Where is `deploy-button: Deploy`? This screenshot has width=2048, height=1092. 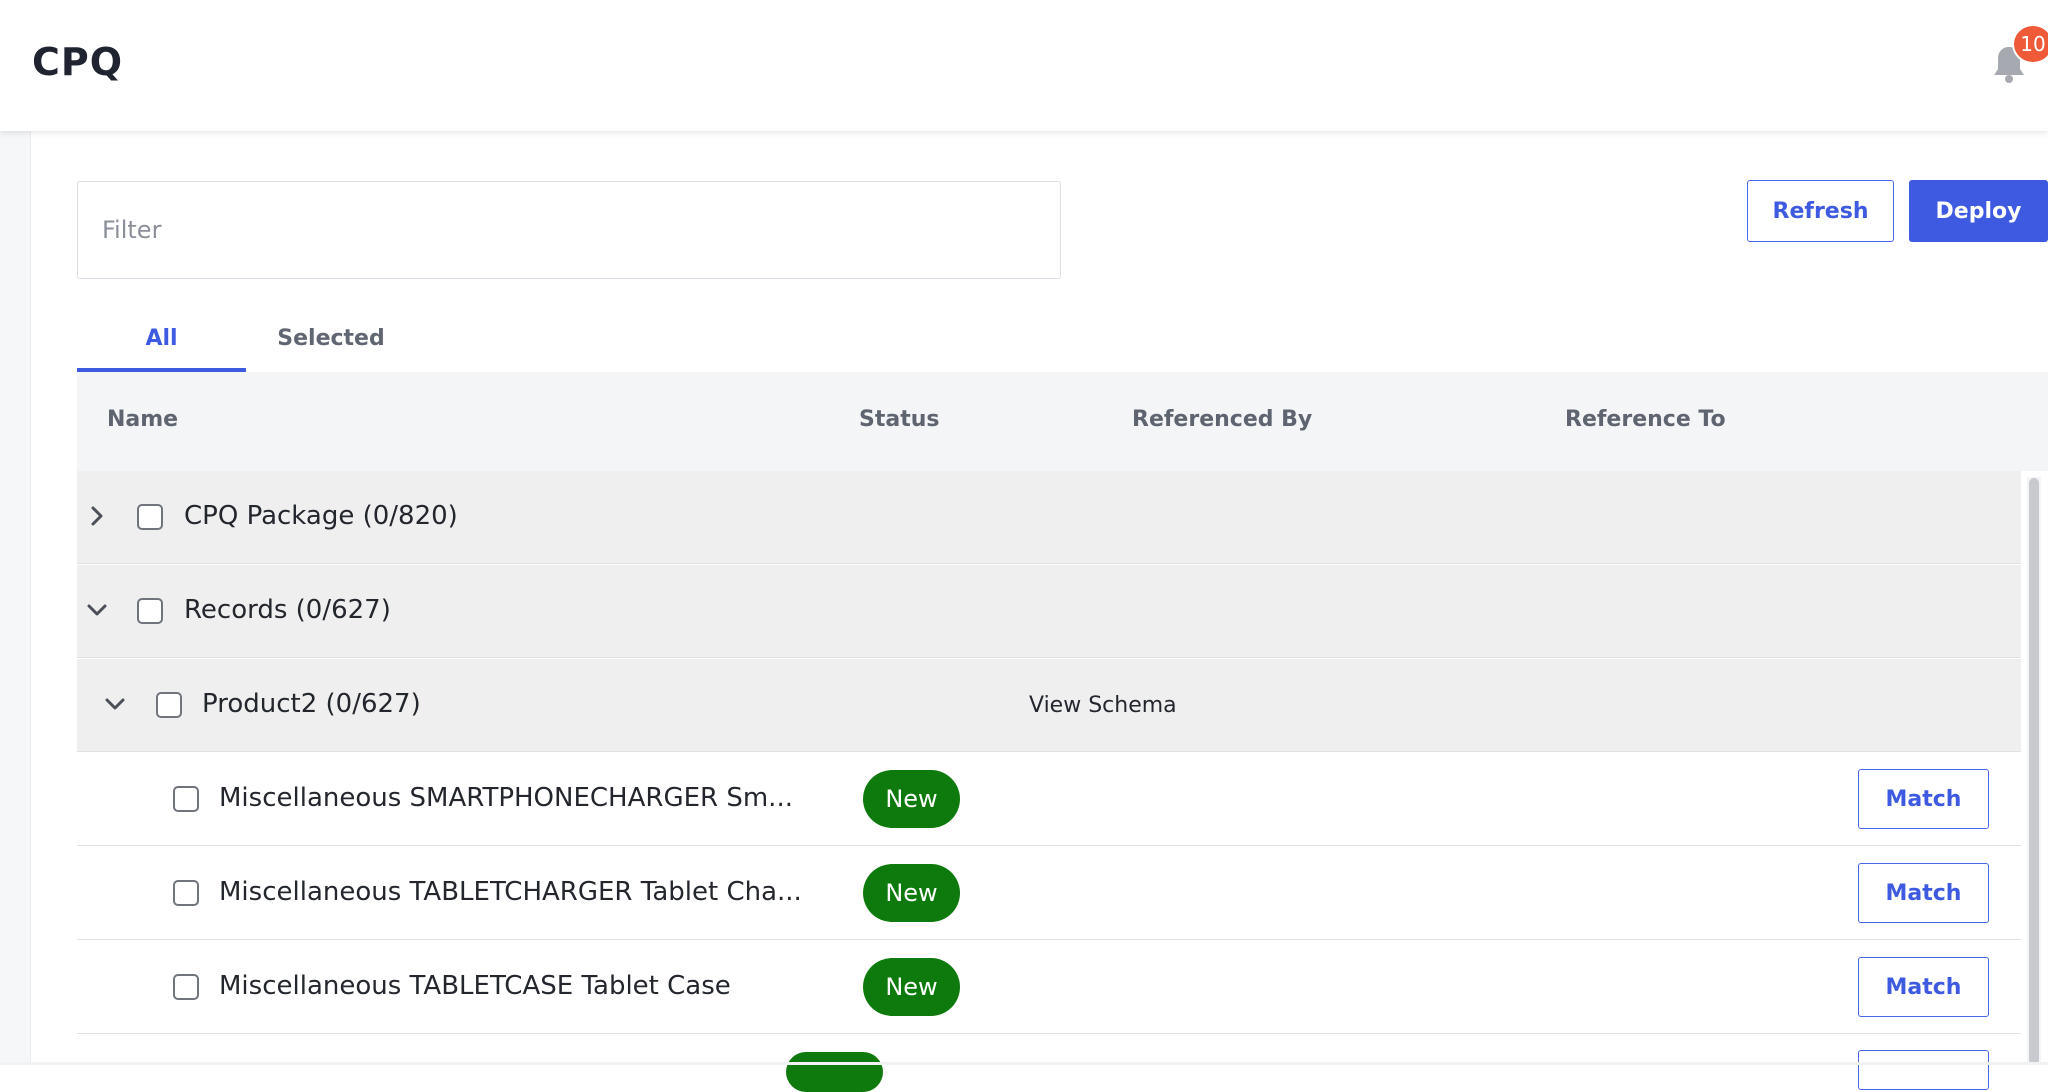
deploy-button: Deploy is located at coordinates (1978, 211).